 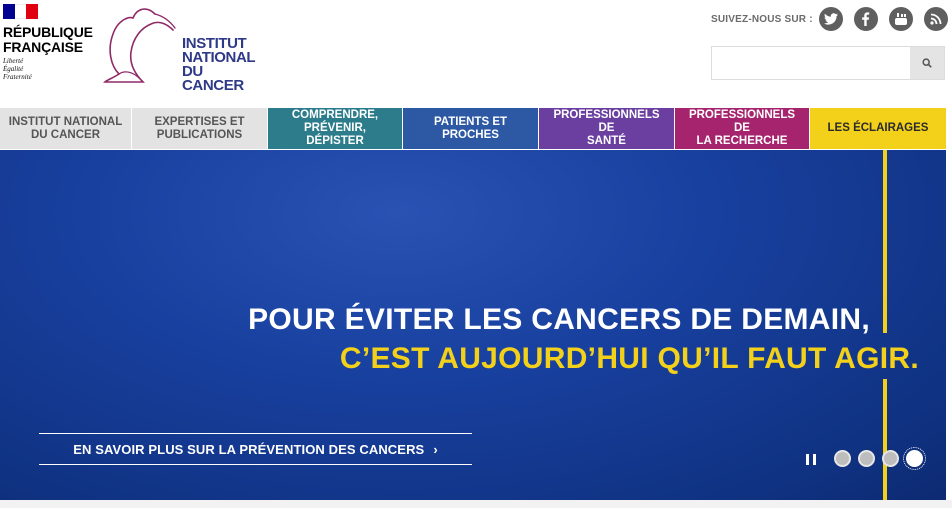 I want to click on twitter-icon, so click(x=830, y=19).